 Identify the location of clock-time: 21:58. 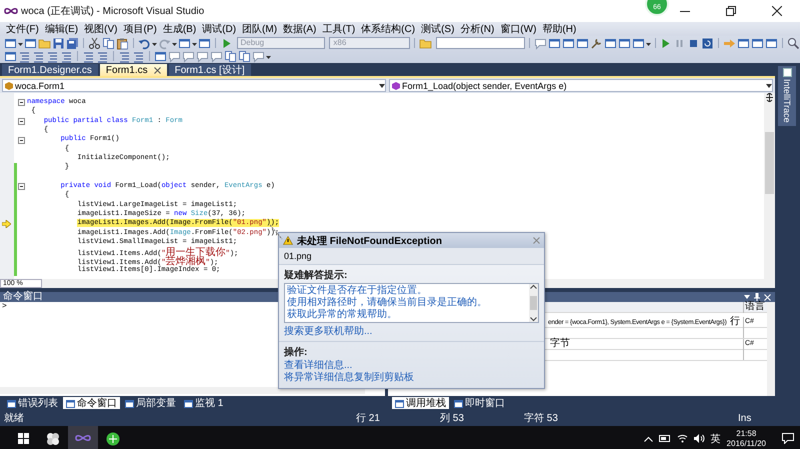
(746, 433).